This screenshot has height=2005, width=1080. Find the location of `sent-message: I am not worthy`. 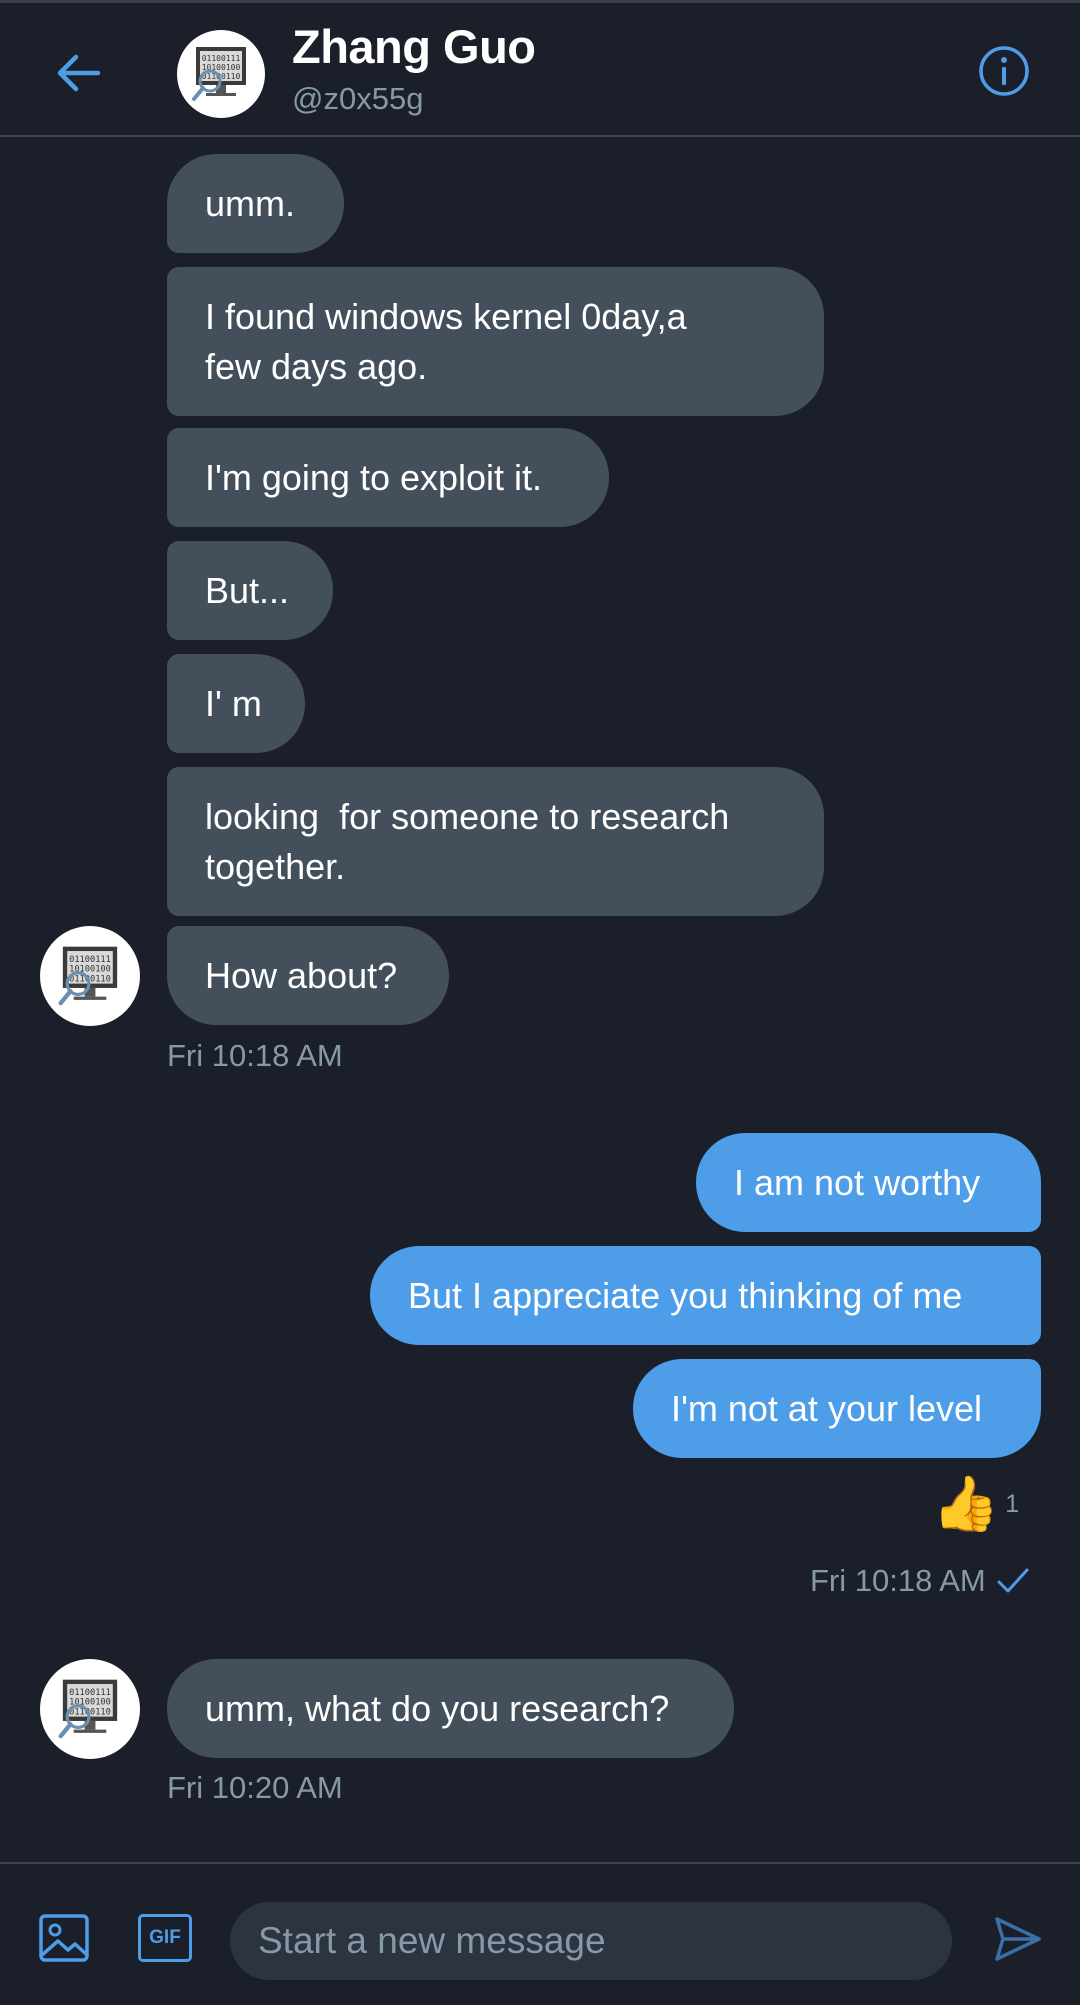

sent-message: I am not worthy is located at coordinates (868, 1182).